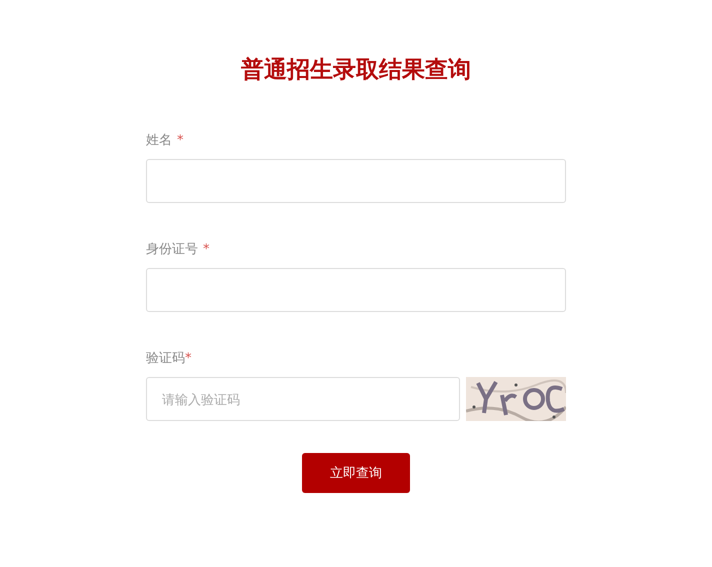 The height and width of the screenshot is (567, 712). What do you see at coordinates (165, 358) in the screenshot?
I see `field-label: 验证码` at bounding box center [165, 358].